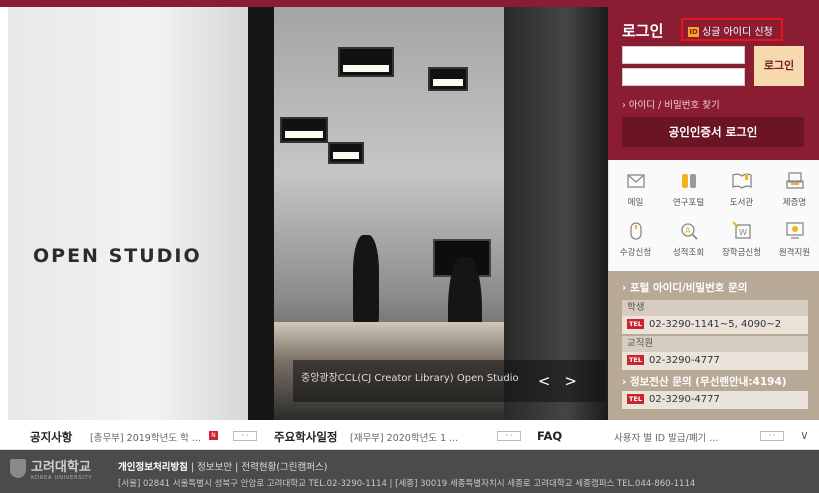 This screenshot has width=819, height=493. Describe the element at coordinates (117, 256) in the screenshot. I see `open-studio-sign: OPEN STUDIO` at that location.